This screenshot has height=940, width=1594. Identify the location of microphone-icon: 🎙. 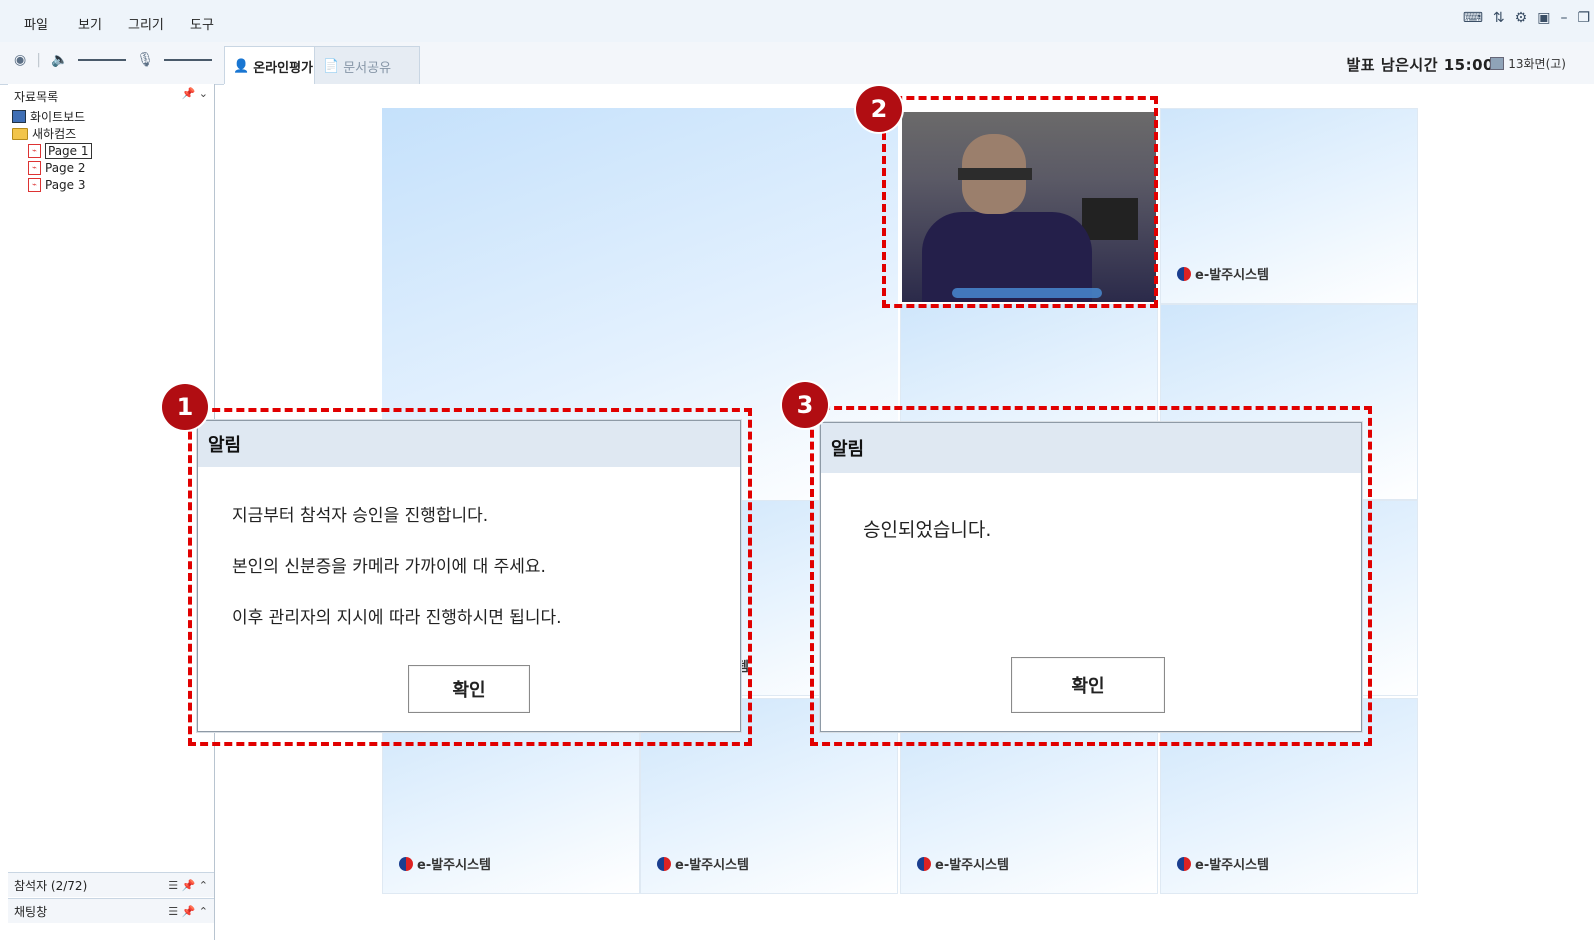
(145, 60).